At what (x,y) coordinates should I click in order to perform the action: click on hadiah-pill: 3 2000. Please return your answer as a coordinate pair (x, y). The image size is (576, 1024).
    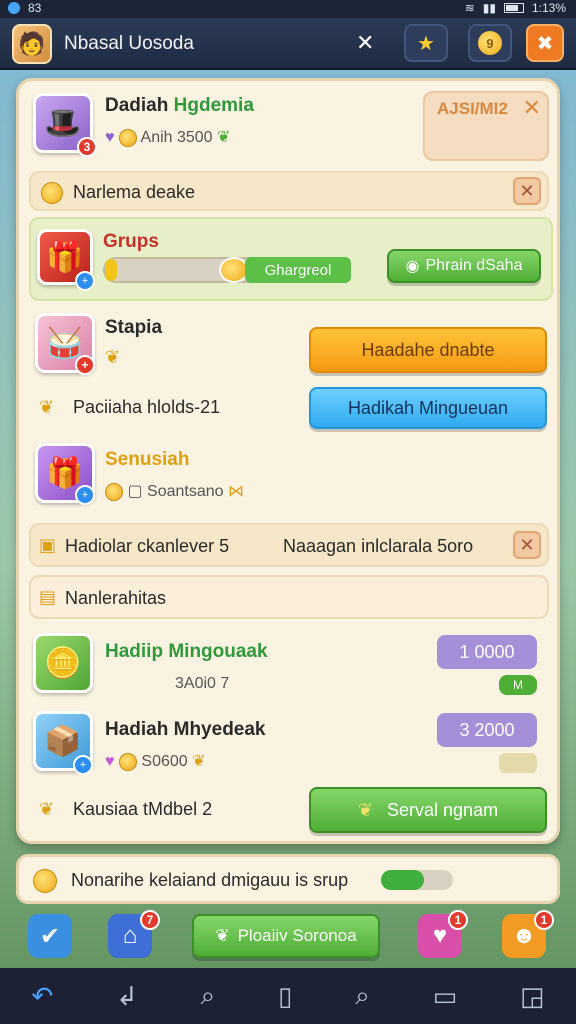
    Looking at the image, I should click on (487, 730).